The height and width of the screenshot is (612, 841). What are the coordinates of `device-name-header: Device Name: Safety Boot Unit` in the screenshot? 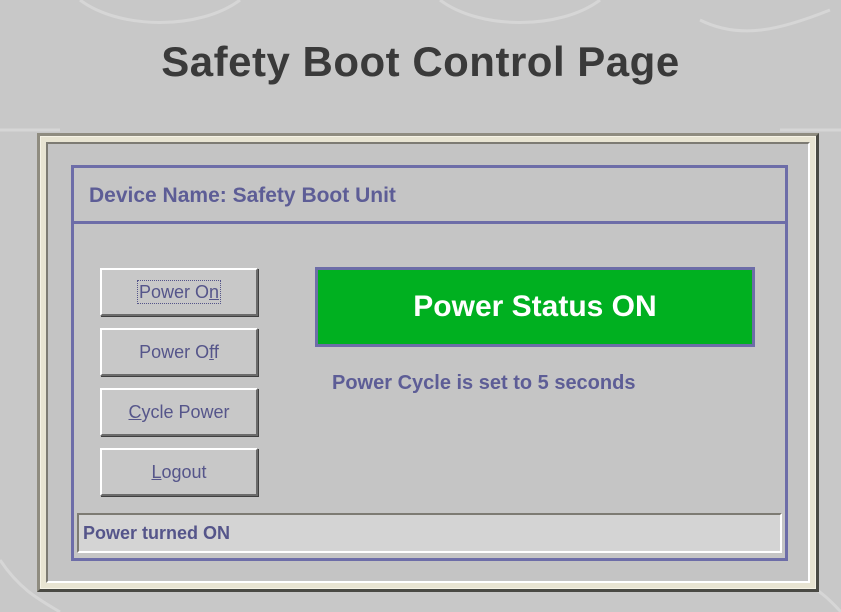 It's located at (429, 196).